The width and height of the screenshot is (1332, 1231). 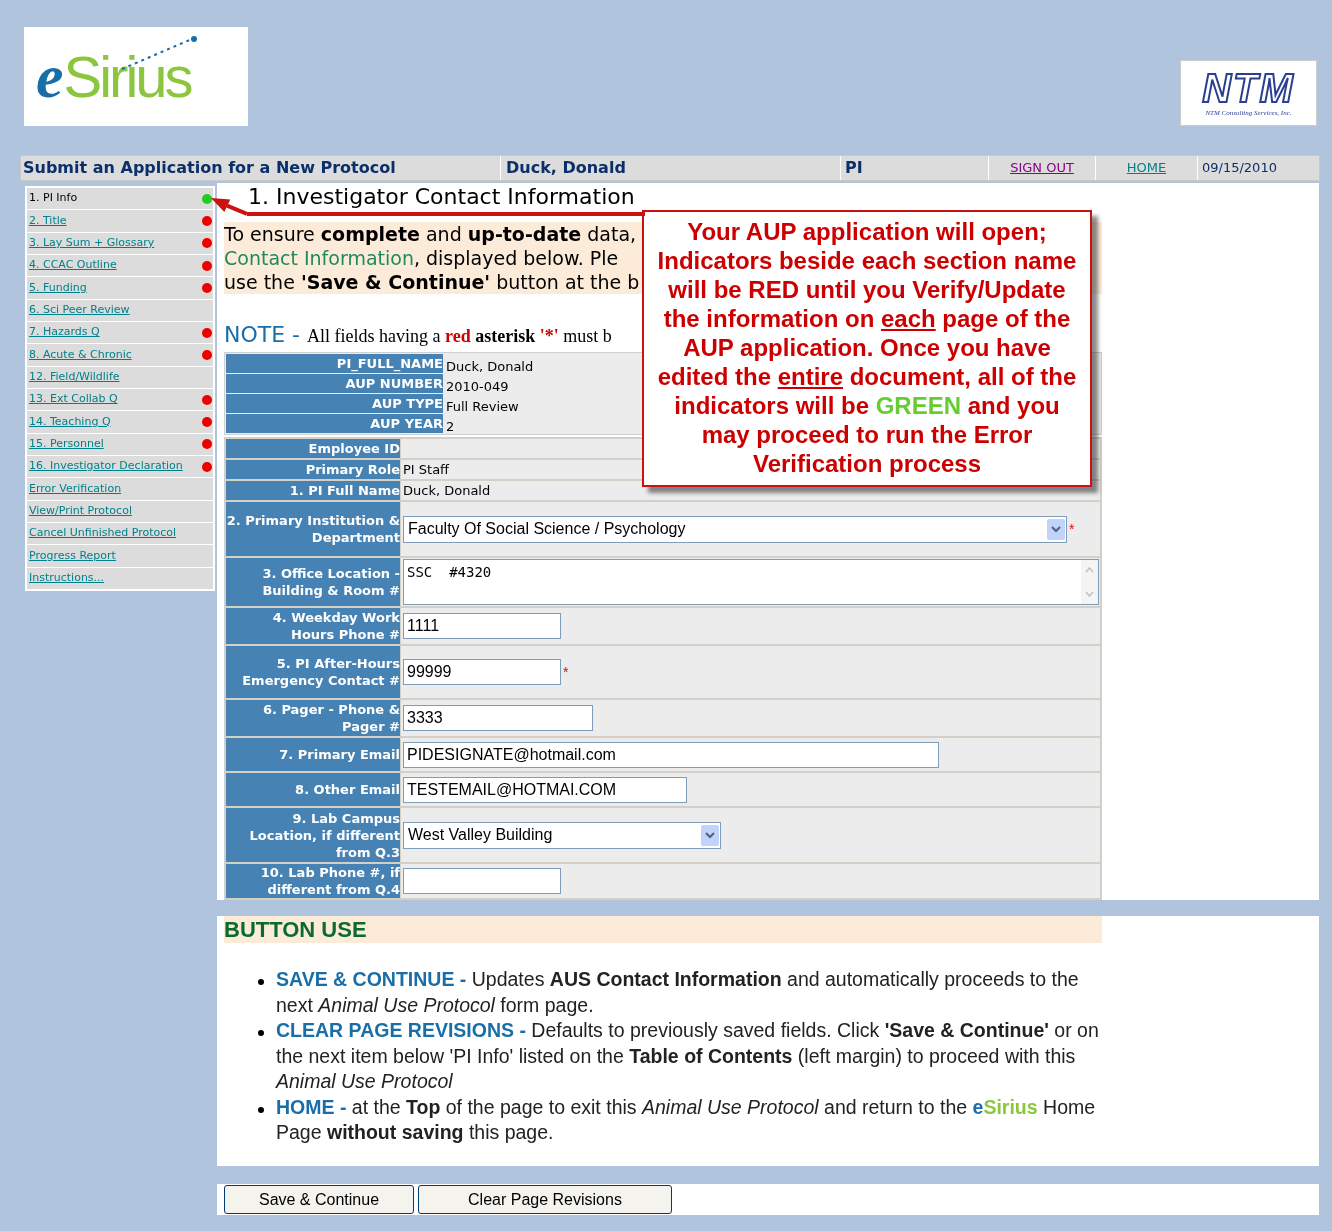 What do you see at coordinates (477, 386) in the screenshot?
I see `field-value: 2010-049` at bounding box center [477, 386].